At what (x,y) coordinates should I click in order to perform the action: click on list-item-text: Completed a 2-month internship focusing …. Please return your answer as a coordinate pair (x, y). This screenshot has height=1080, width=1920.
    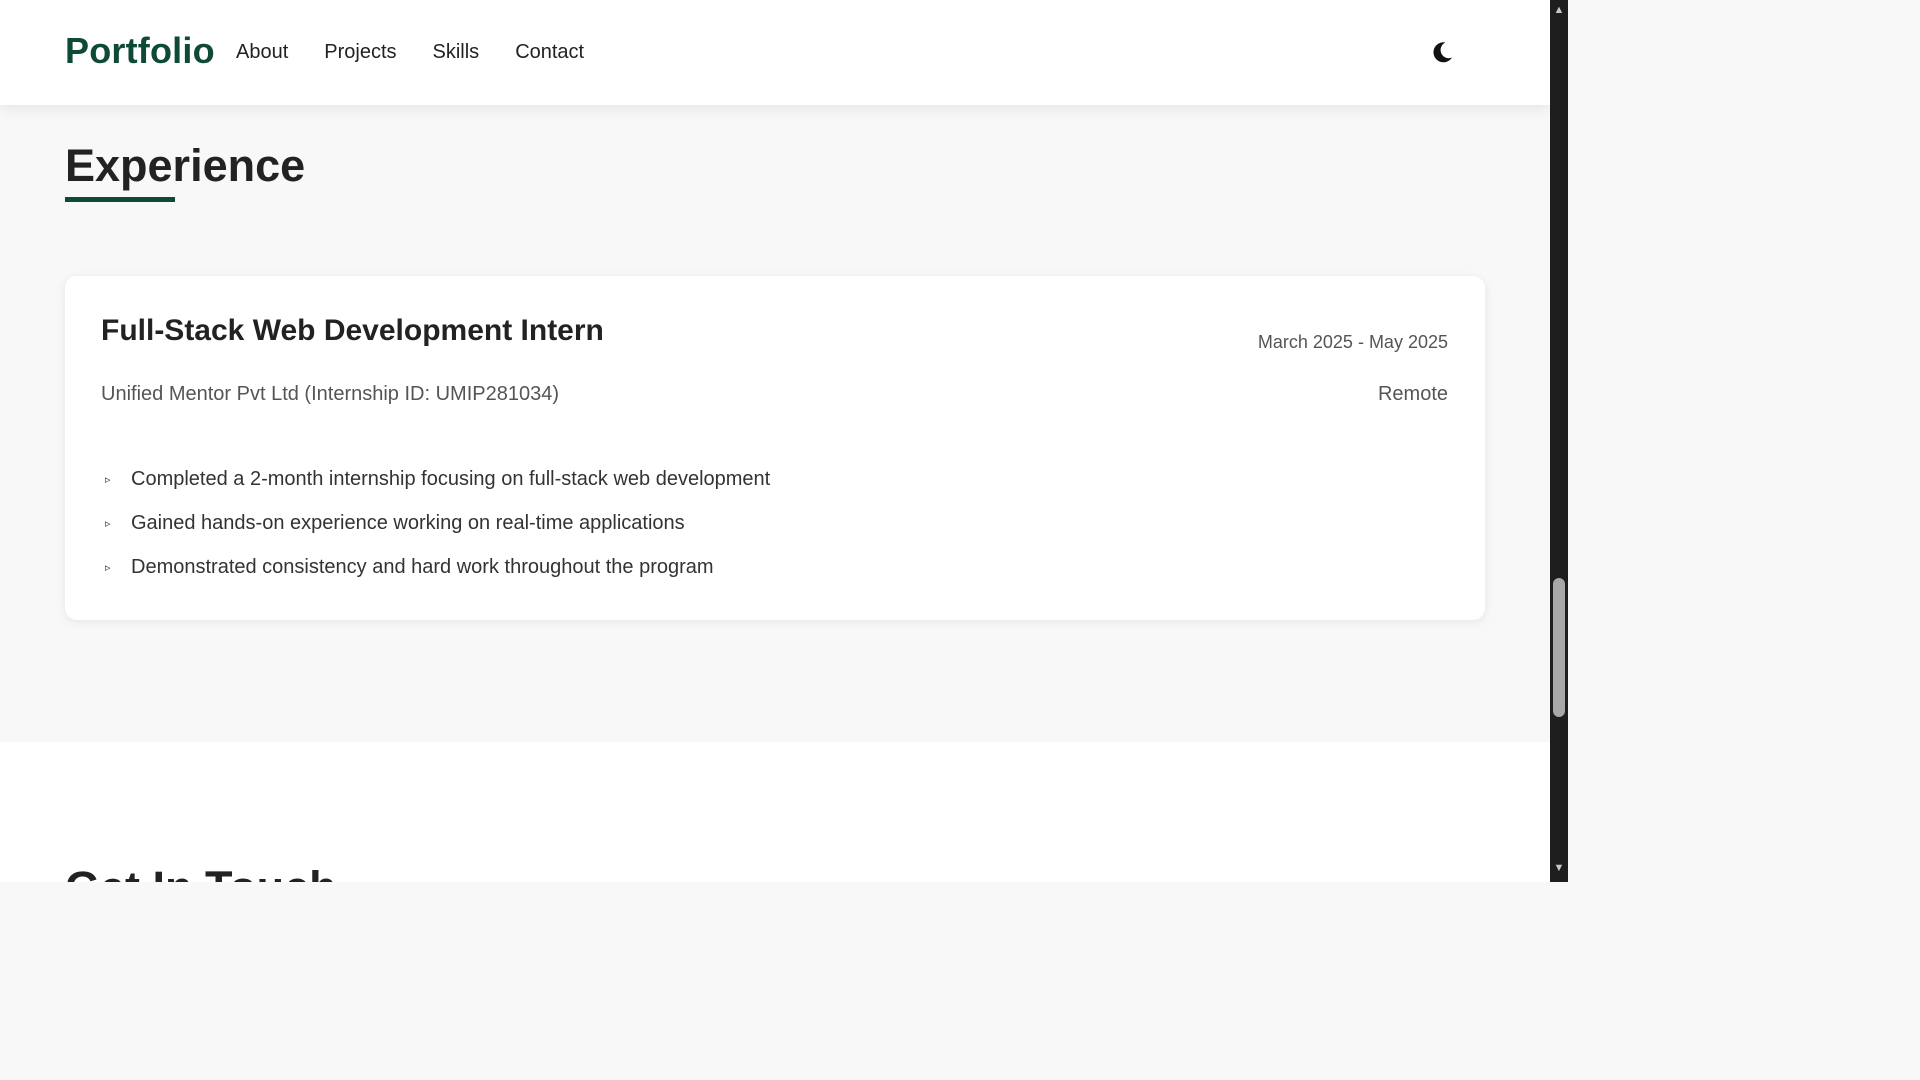
    Looking at the image, I should click on (451, 478).